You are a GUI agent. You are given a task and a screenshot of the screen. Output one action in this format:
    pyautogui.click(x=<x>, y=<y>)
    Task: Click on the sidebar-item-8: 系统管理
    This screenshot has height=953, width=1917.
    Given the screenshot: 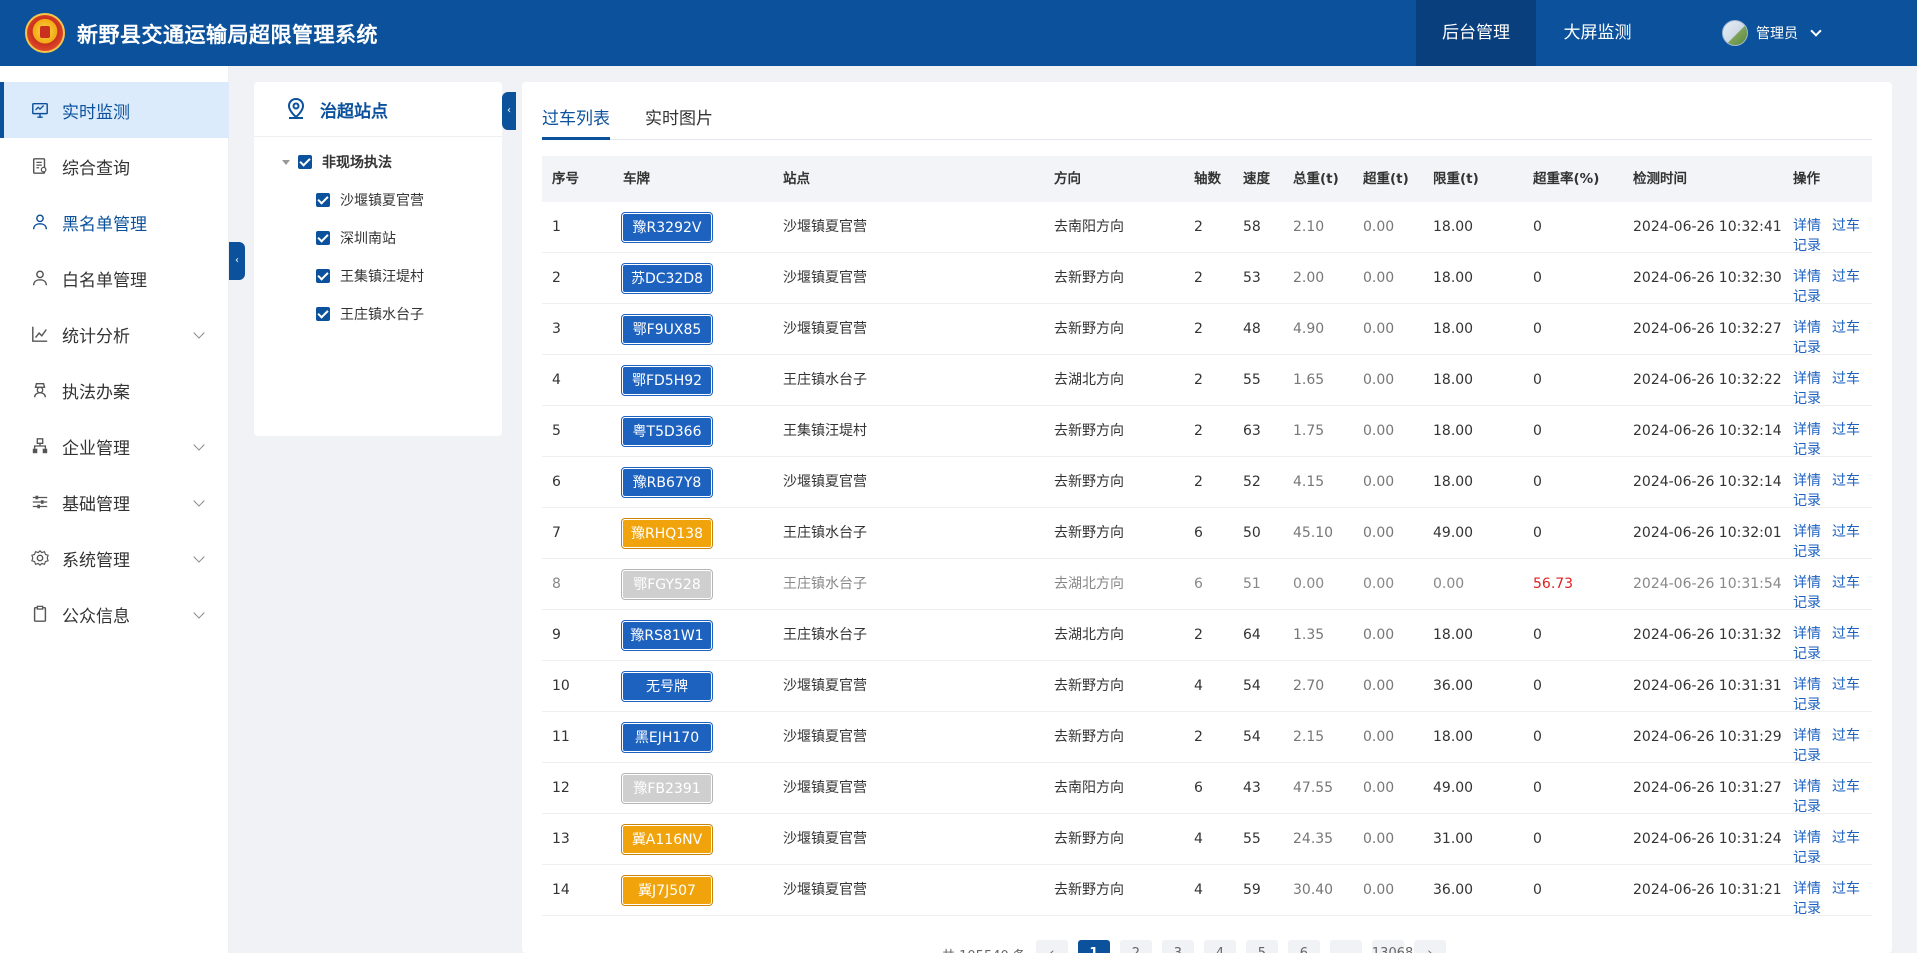 What is the action you would take?
    pyautogui.click(x=114, y=558)
    